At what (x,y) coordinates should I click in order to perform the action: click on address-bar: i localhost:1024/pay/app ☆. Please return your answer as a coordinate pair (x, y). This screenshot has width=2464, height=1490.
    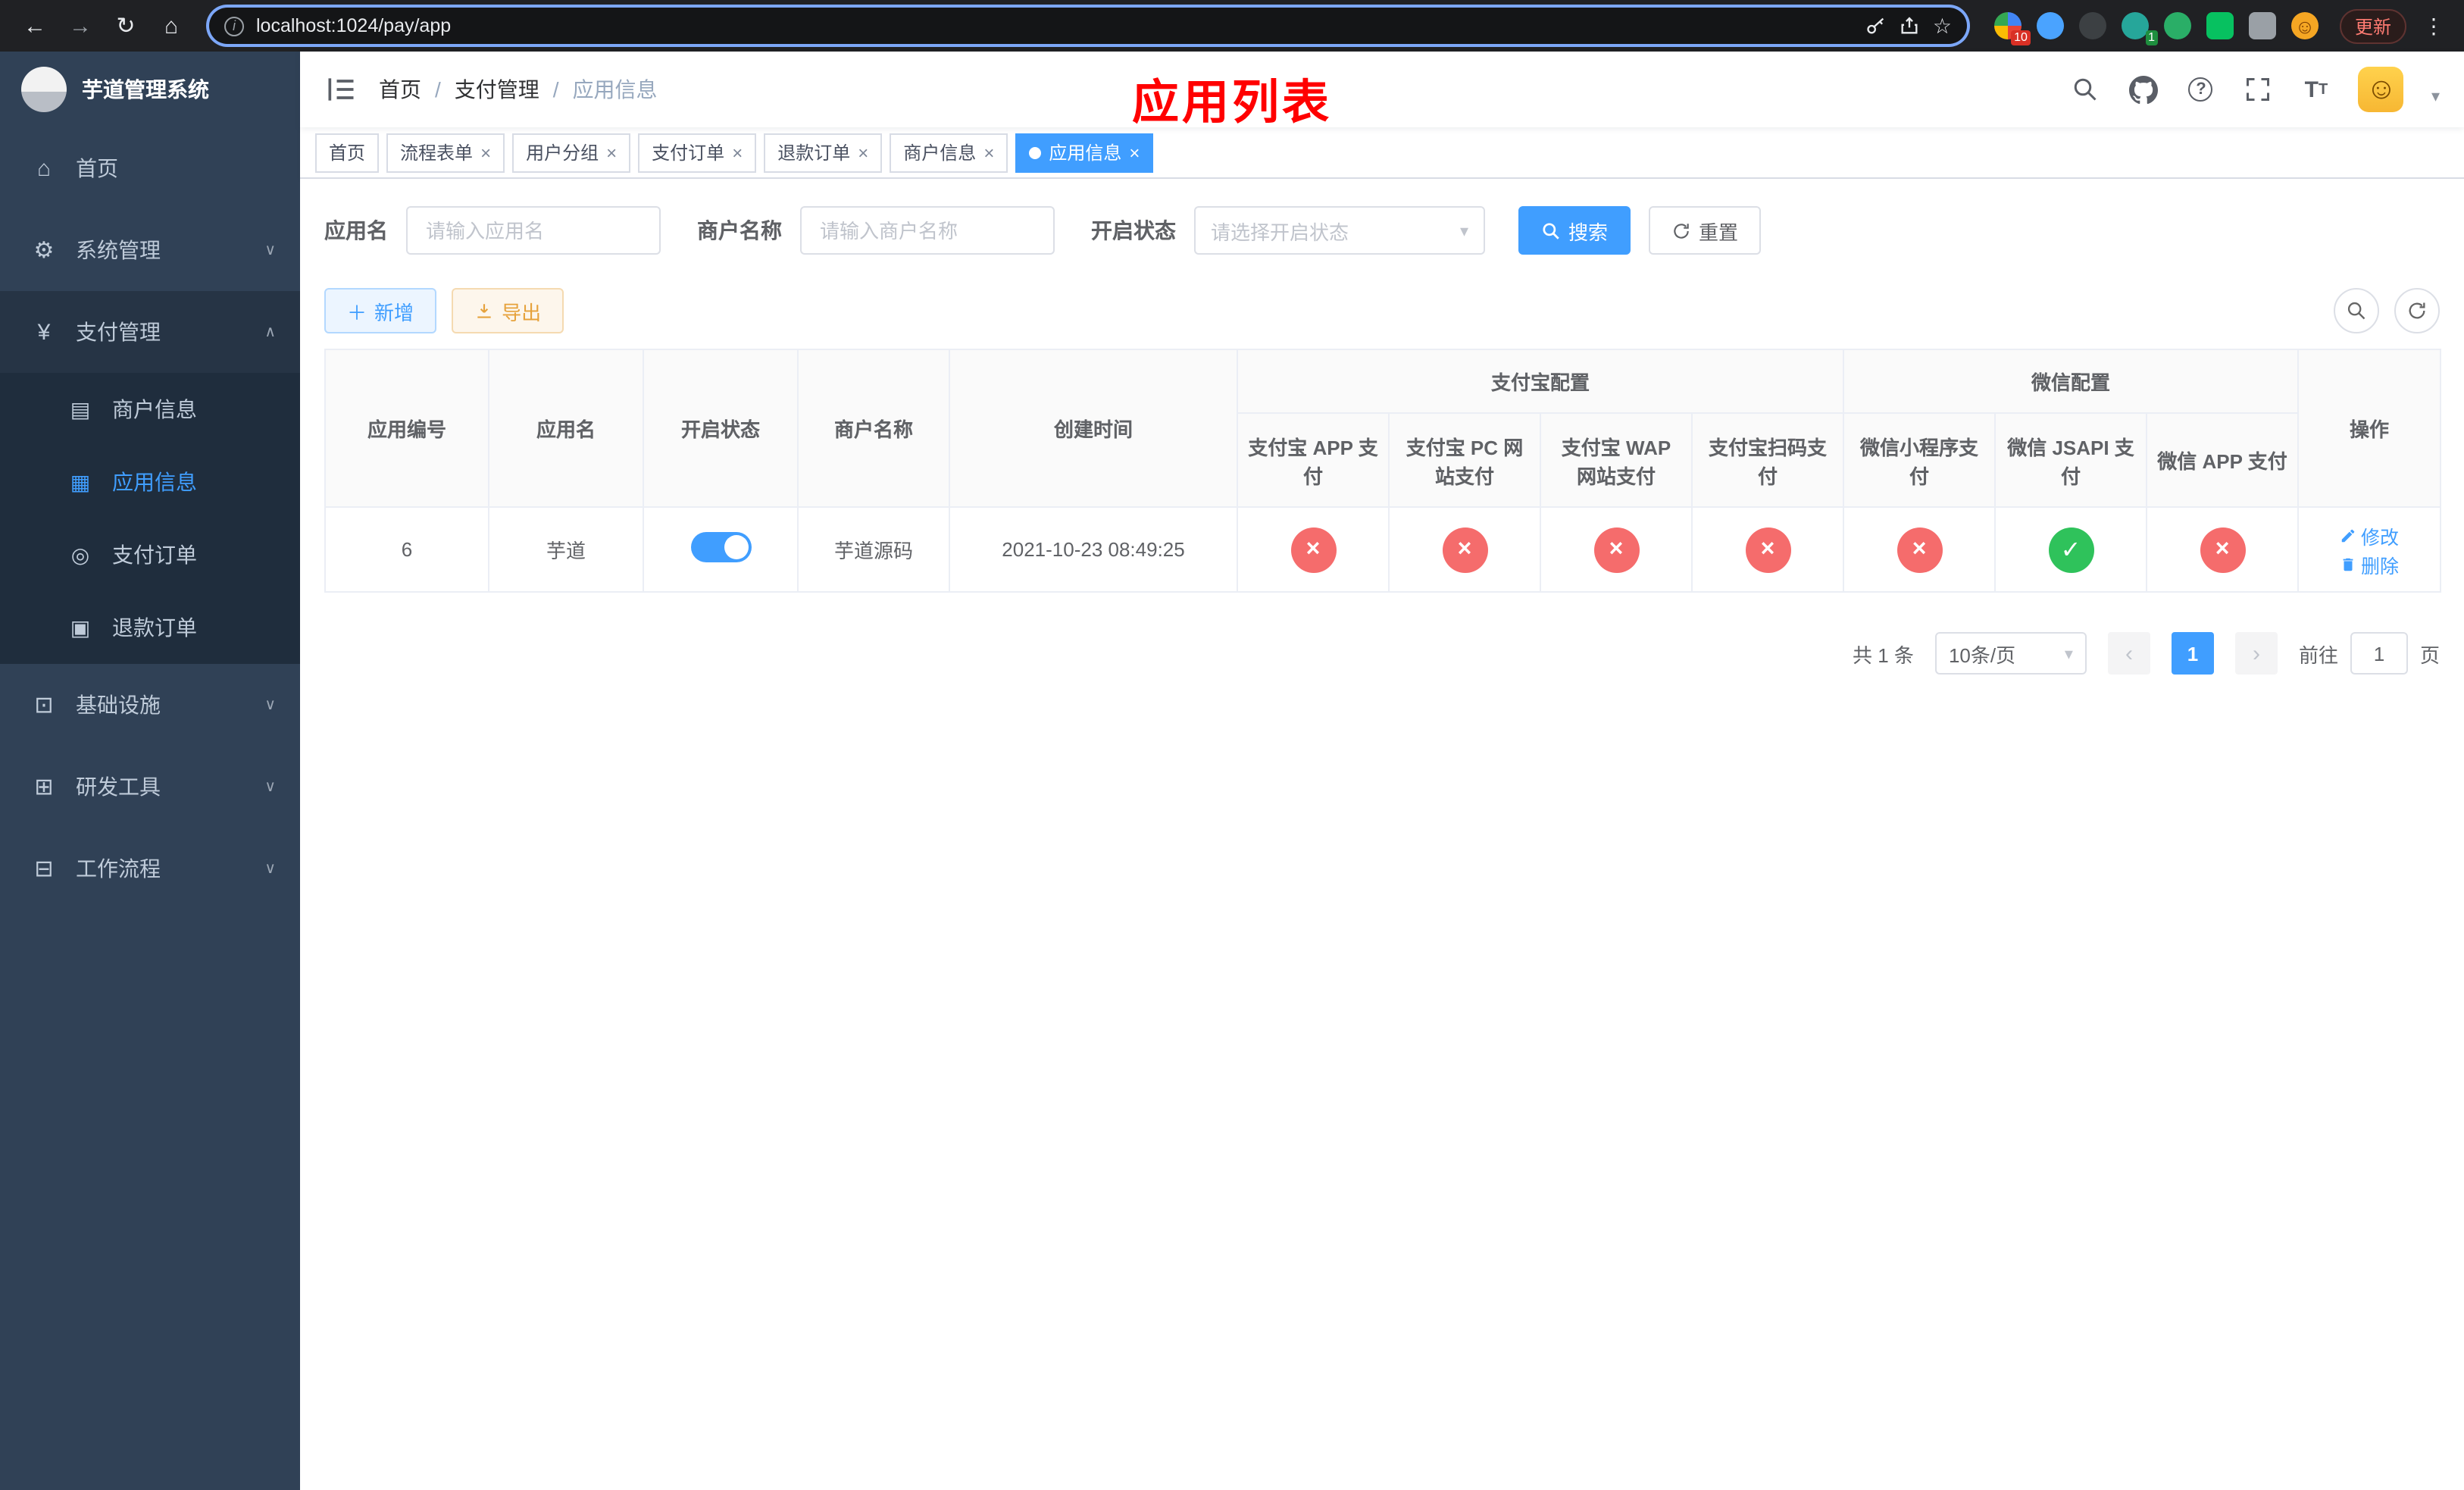
    Looking at the image, I should click on (1088, 26).